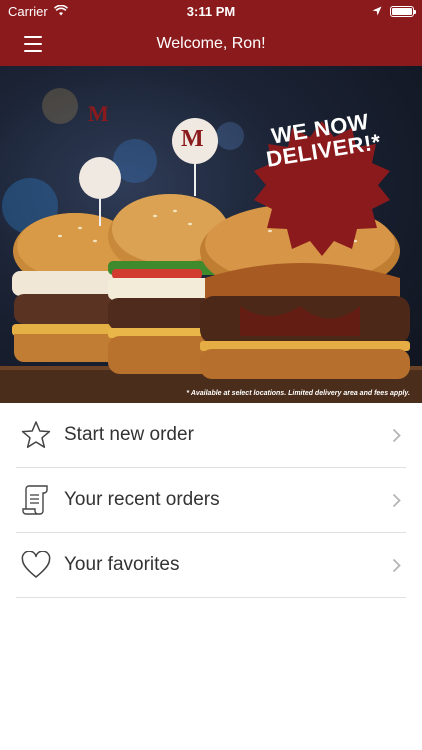  I want to click on favorites-row: Your favorites, so click(211, 565).